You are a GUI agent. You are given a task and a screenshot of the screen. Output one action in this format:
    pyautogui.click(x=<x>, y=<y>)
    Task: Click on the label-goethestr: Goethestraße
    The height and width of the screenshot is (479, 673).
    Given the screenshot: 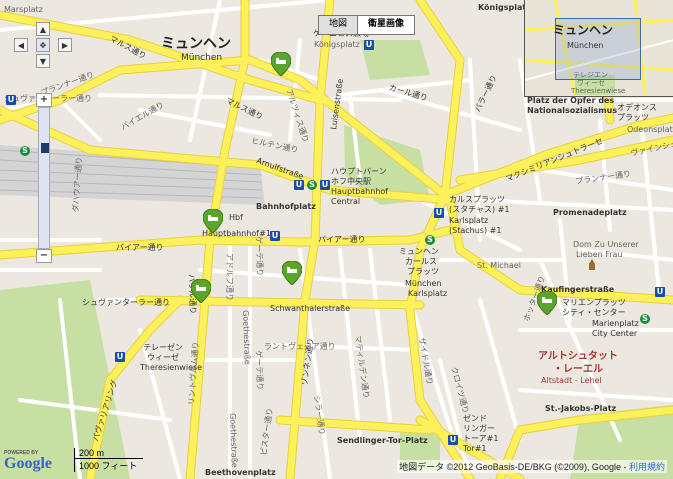 What is the action you would take?
    pyautogui.click(x=246, y=337)
    